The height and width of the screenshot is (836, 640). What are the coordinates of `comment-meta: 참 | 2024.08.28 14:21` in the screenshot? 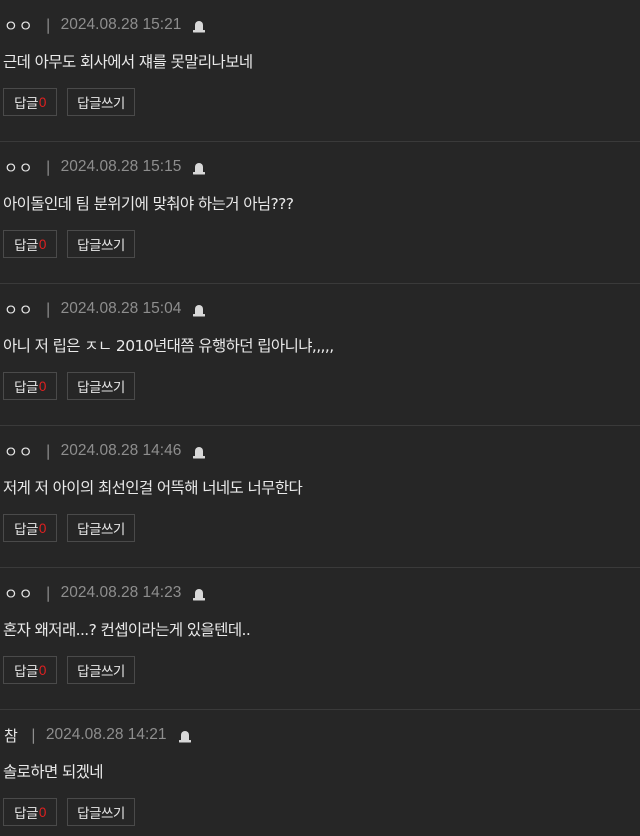 It's located at (98, 735).